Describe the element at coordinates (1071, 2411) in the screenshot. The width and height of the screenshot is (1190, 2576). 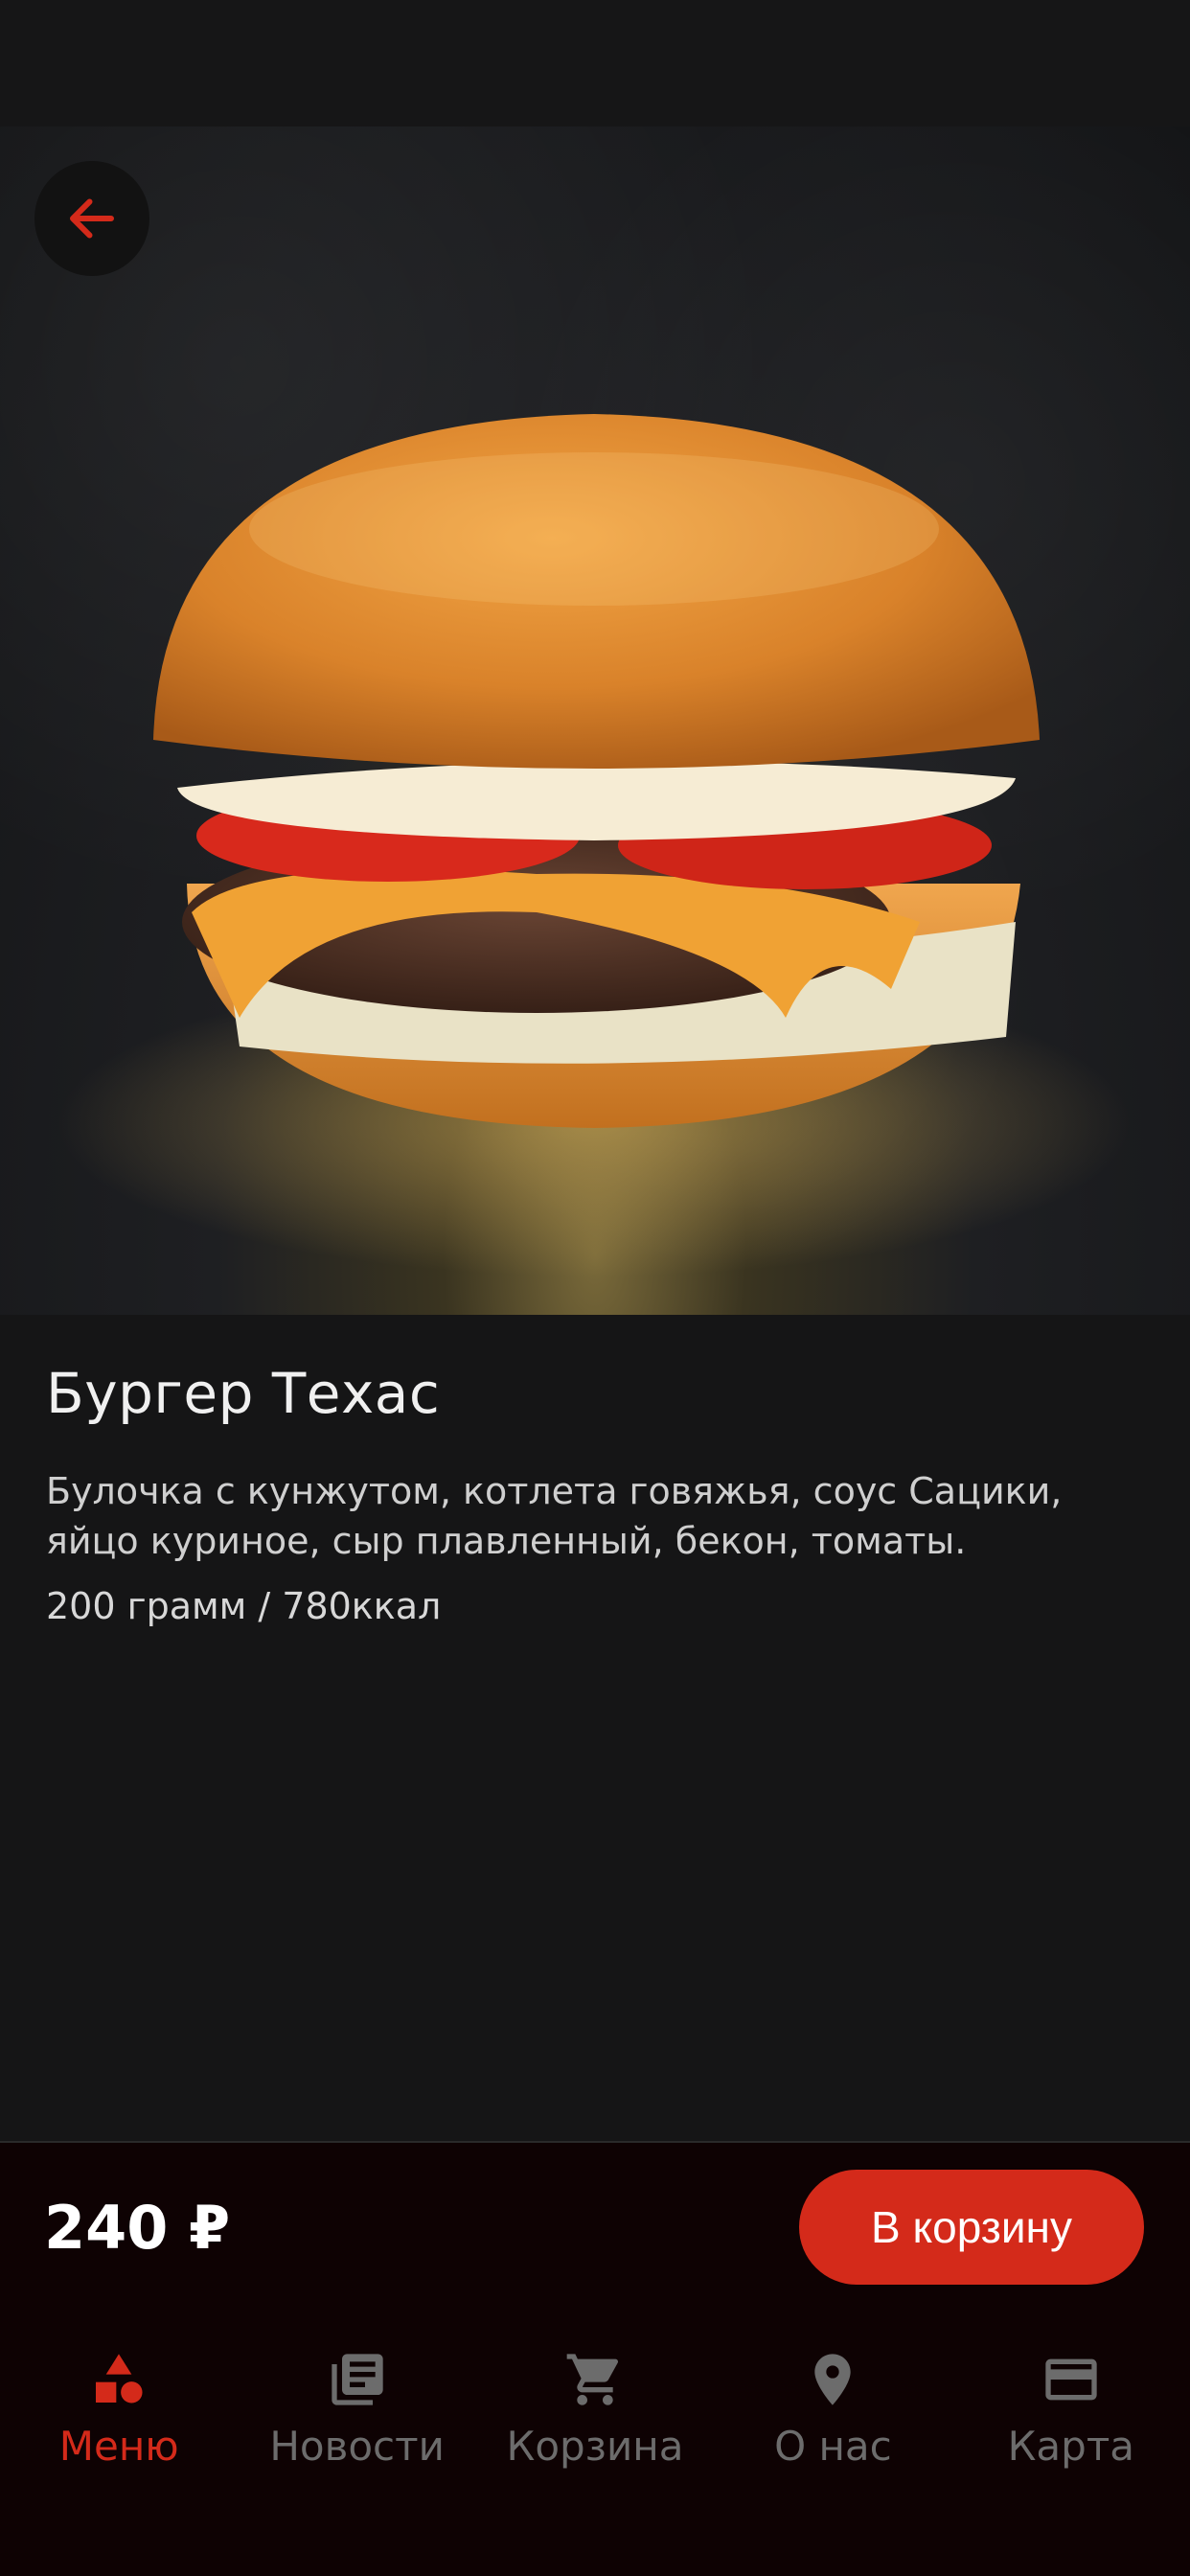
I see `tab-card: Карта` at that location.